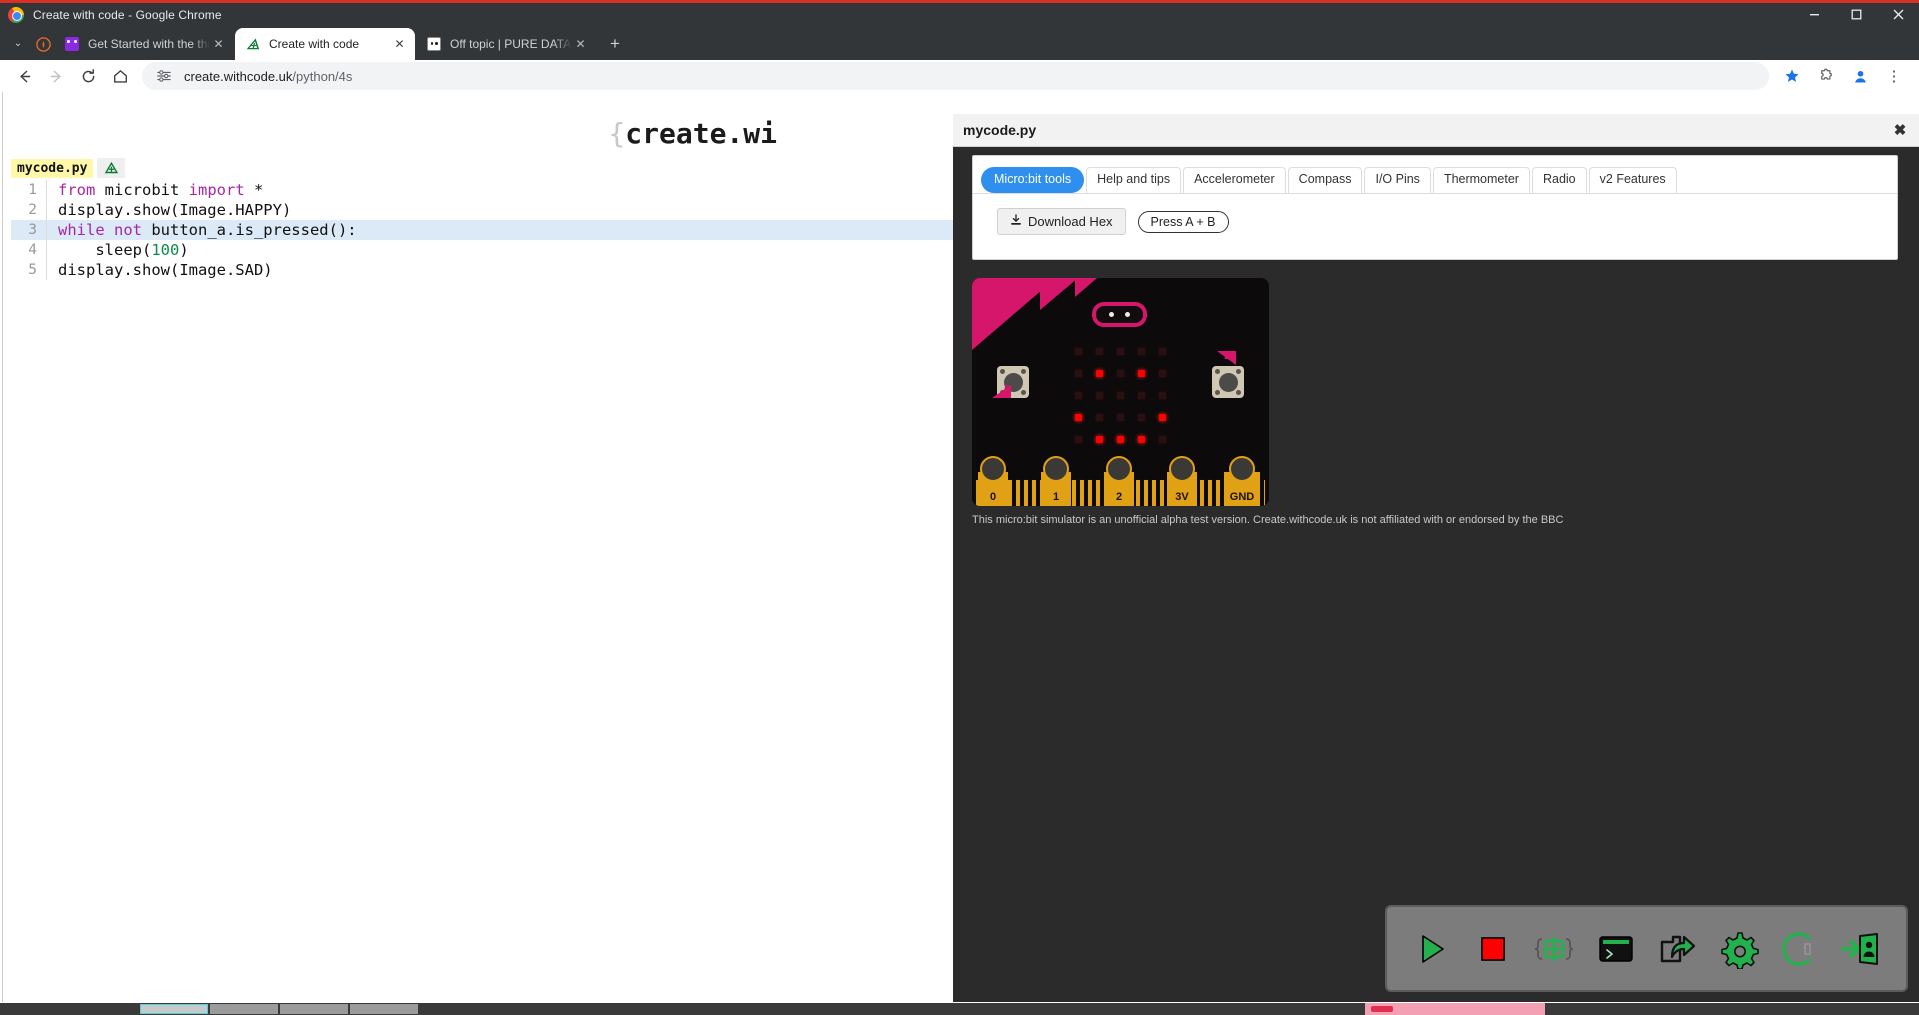  I want to click on chrome-menu-icon: ⋮, so click(1894, 76).